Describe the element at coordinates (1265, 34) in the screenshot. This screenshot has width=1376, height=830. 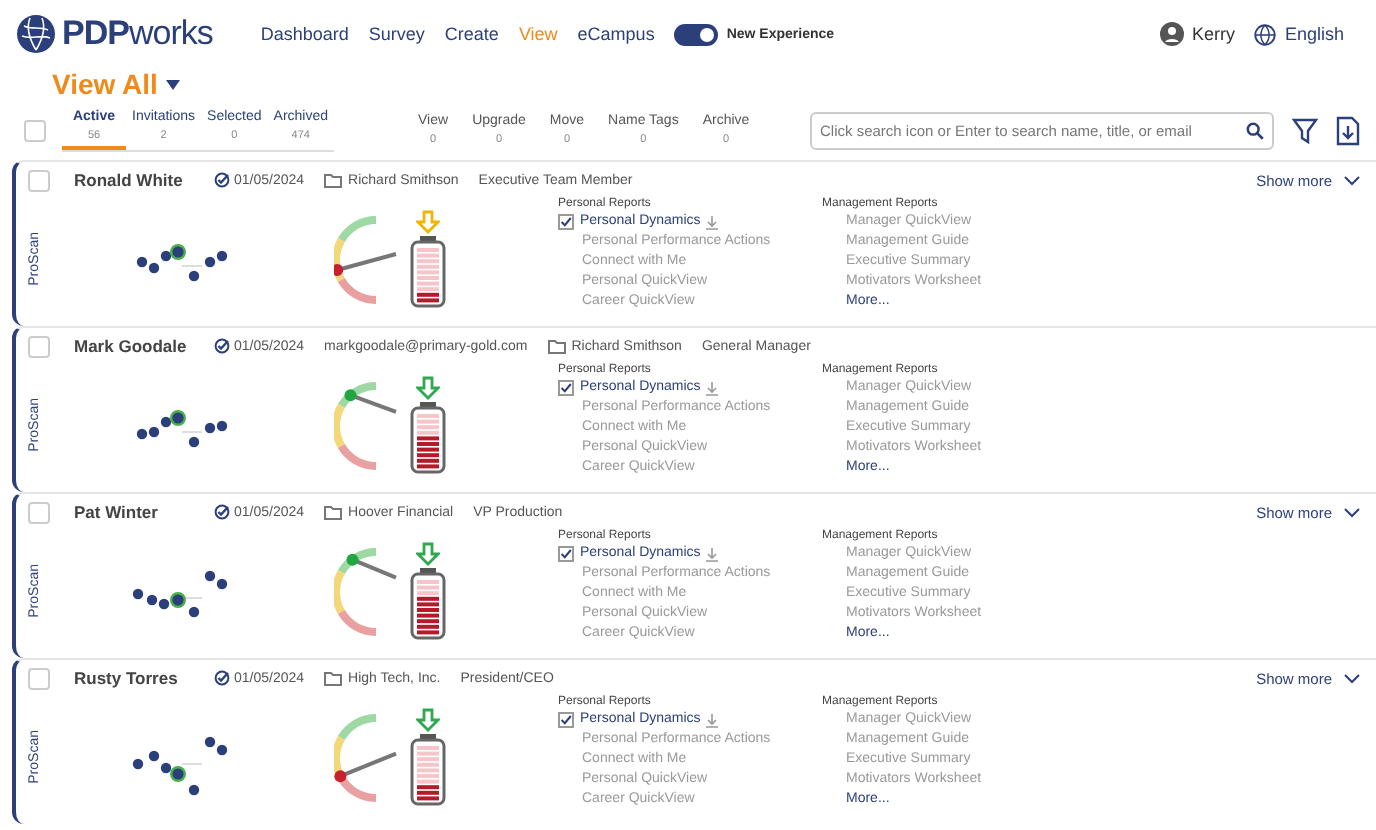
I see `globe-icon` at that location.